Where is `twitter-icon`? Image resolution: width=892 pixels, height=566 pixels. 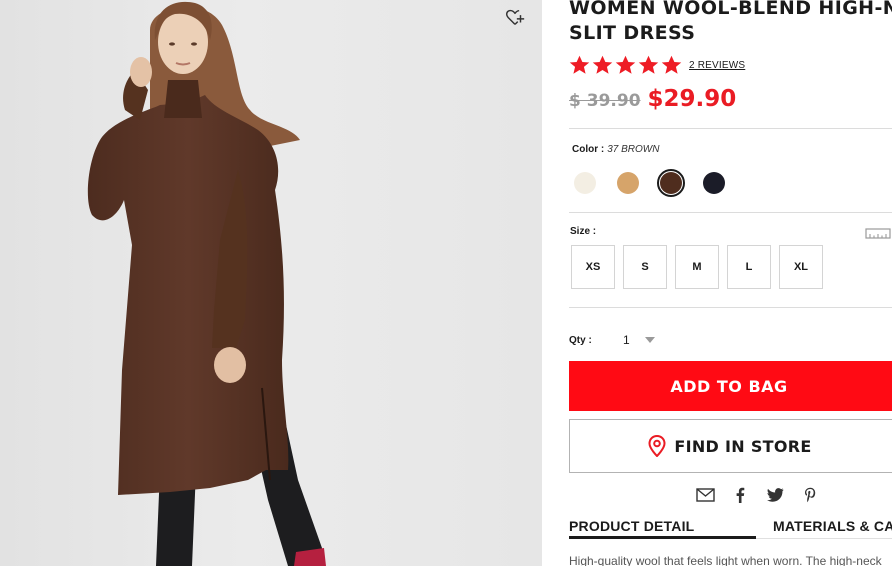
twitter-icon is located at coordinates (775, 495).